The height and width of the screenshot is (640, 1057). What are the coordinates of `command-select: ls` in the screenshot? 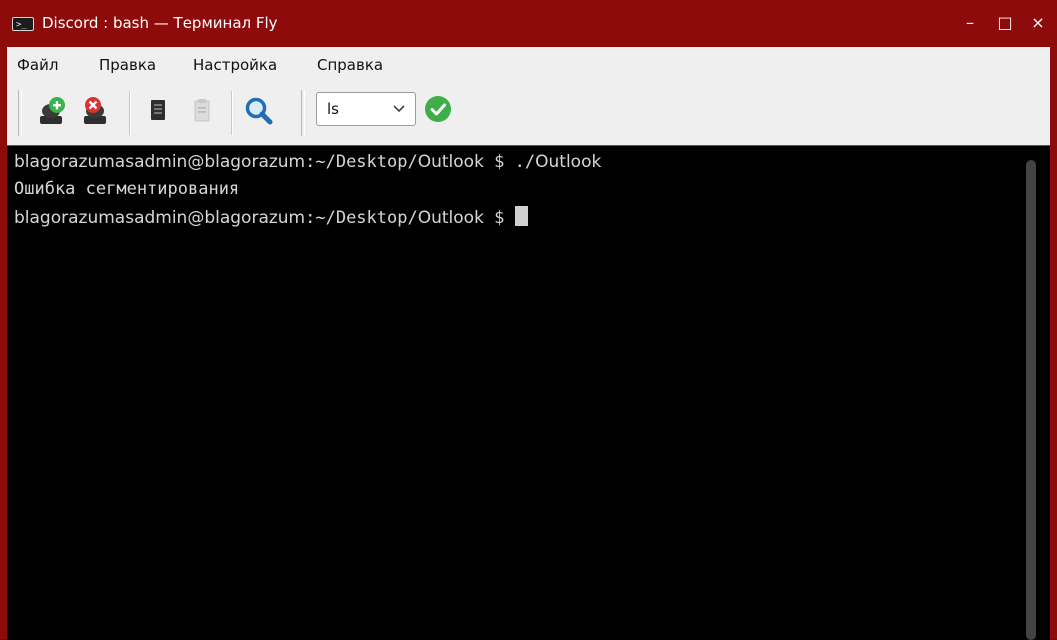 It's located at (366, 109).